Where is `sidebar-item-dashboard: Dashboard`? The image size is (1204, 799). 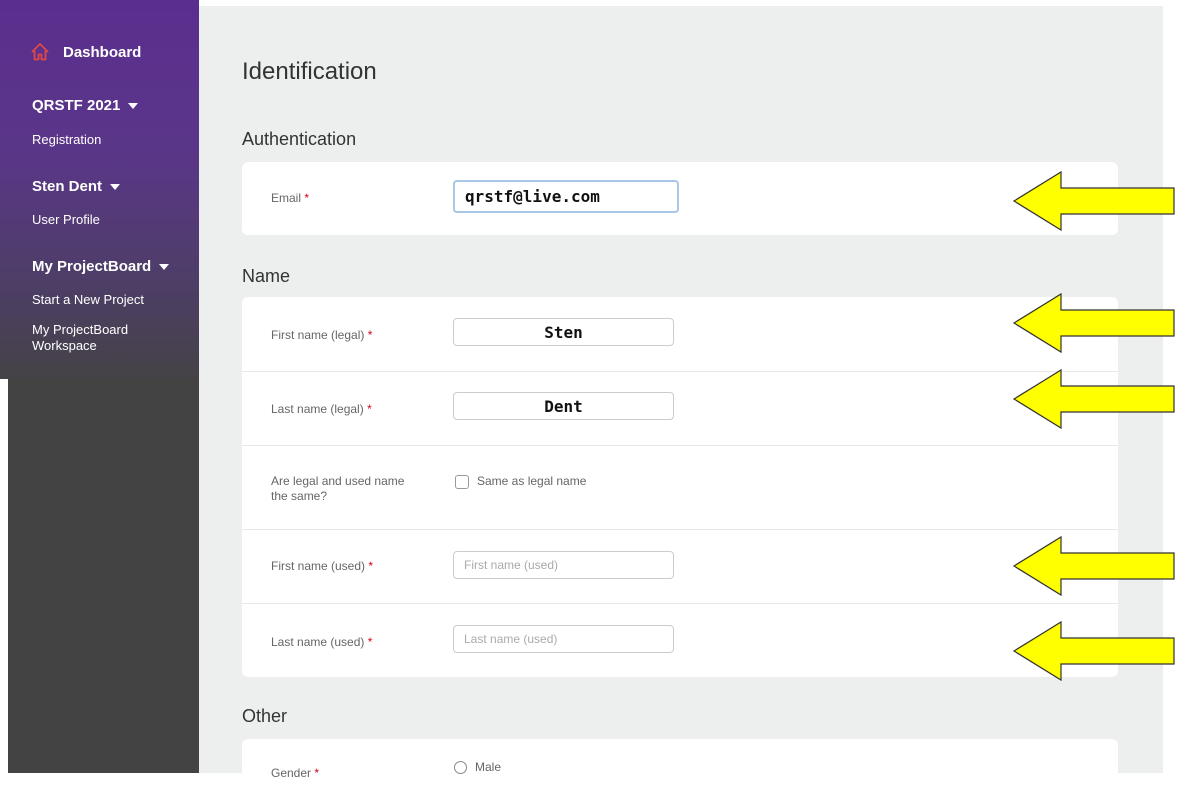 sidebar-item-dashboard: Dashboard is located at coordinates (85, 52).